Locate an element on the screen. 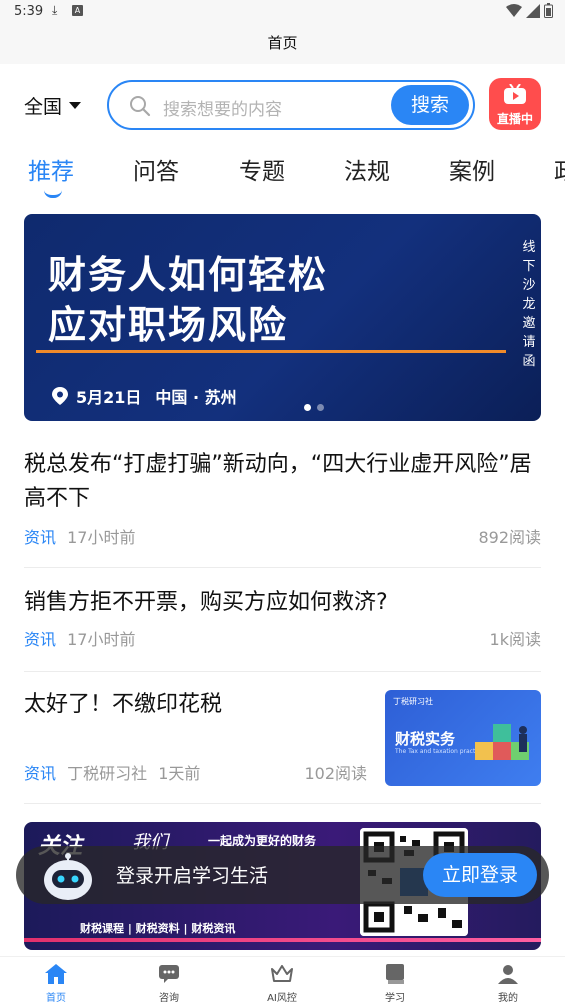 This screenshot has width=565, height=1004. wifi-icon is located at coordinates (514, 10).